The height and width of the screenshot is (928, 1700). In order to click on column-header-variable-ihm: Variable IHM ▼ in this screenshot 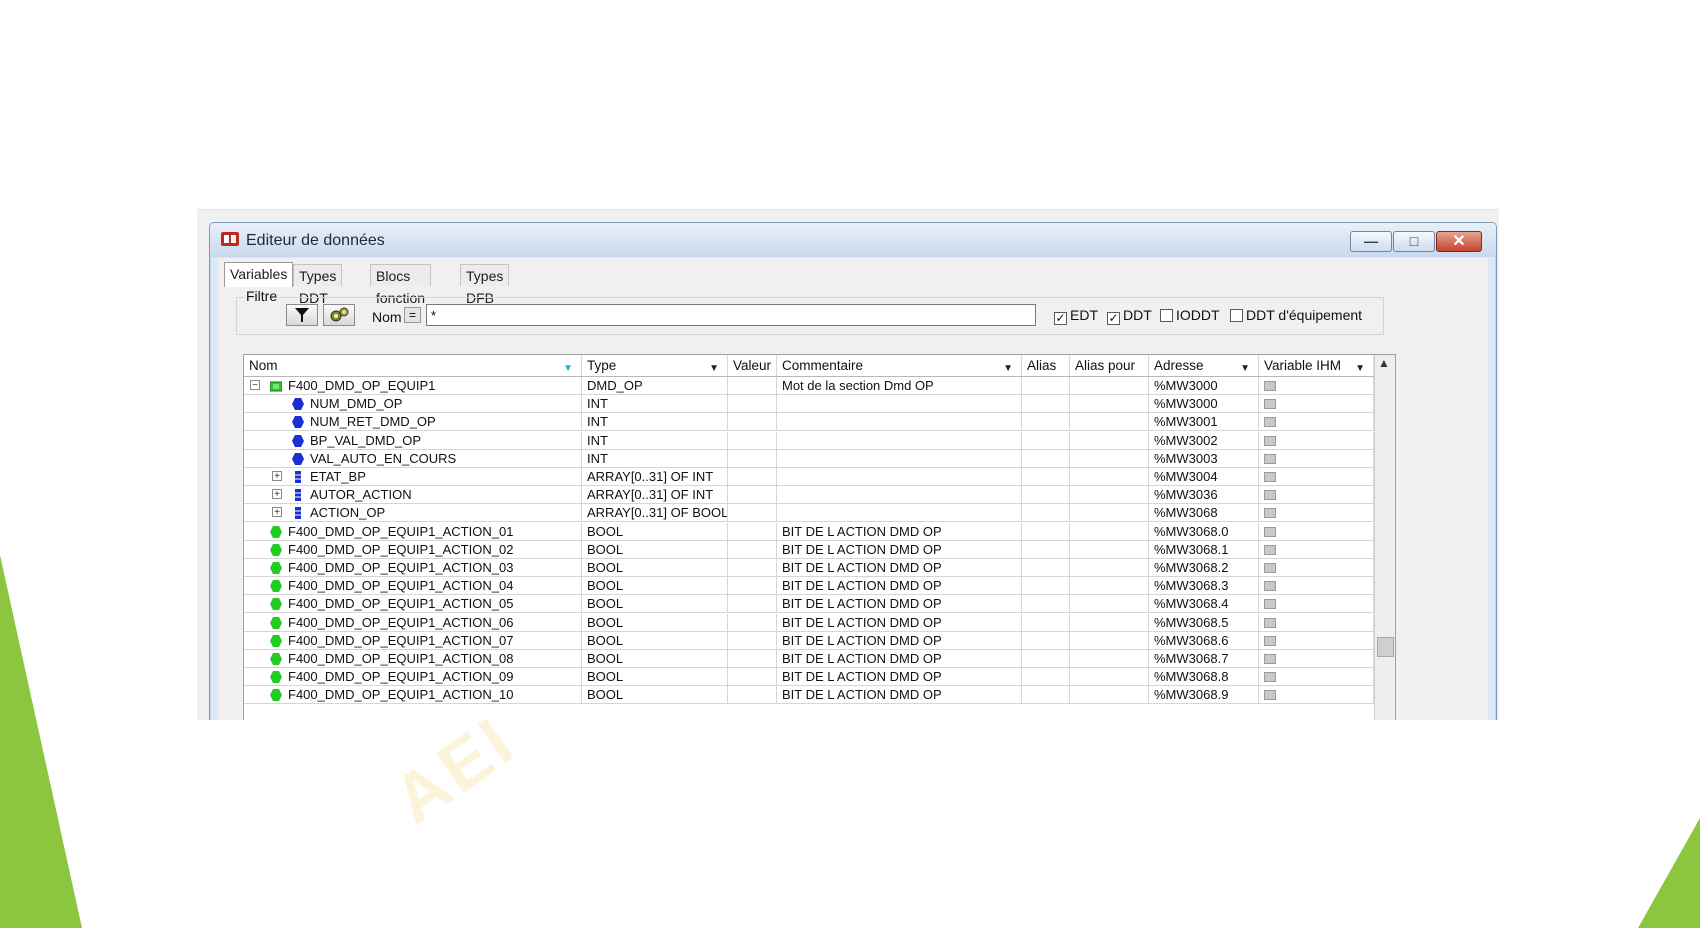, I will do `click(1316, 365)`.